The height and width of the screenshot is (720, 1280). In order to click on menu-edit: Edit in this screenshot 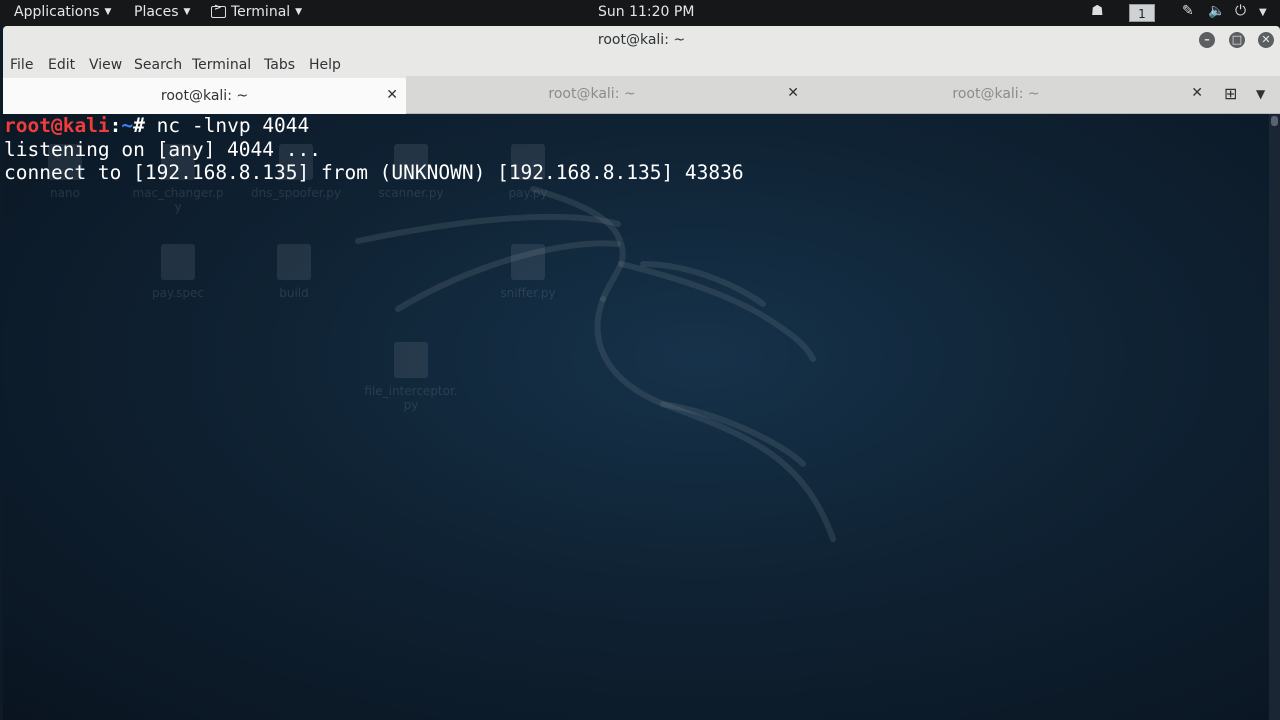, I will do `click(61, 65)`.